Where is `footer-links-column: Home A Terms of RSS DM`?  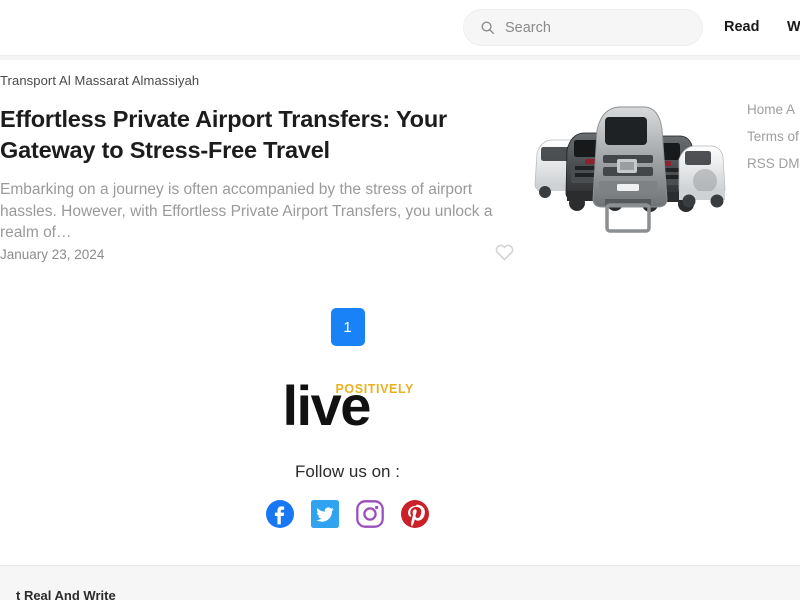
footer-links-column: Home A Terms of RSS DM is located at coordinates (773, 136).